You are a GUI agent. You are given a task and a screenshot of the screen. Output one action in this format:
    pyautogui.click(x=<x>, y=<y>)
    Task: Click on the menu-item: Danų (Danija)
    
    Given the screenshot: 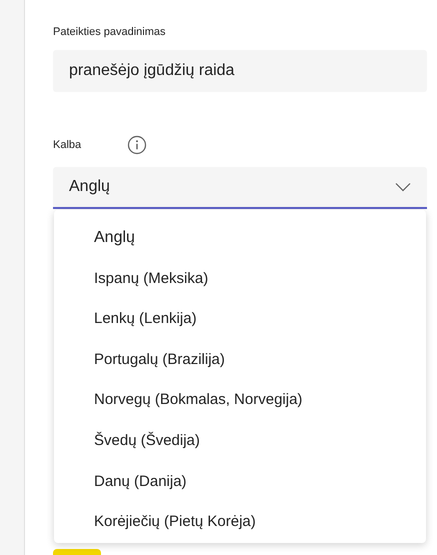 What is the action you would take?
    pyautogui.click(x=240, y=482)
    